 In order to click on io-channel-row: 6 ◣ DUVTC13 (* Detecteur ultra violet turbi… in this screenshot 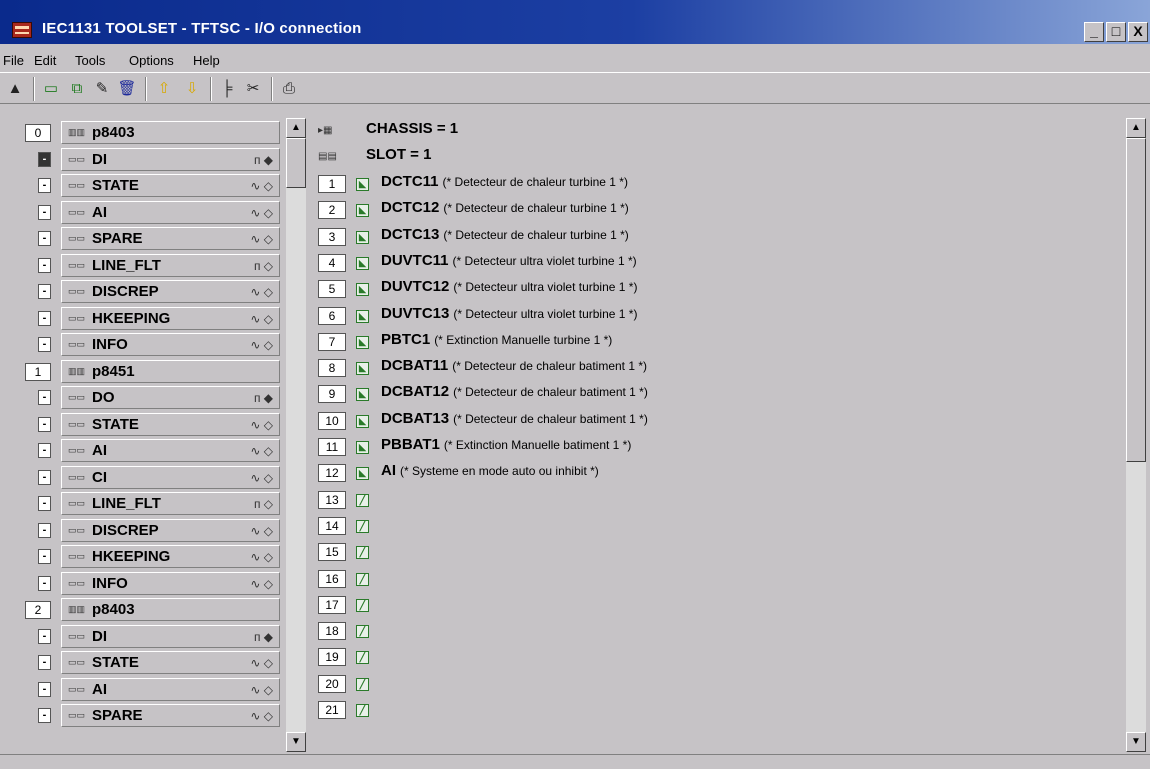, I will do `click(718, 315)`.